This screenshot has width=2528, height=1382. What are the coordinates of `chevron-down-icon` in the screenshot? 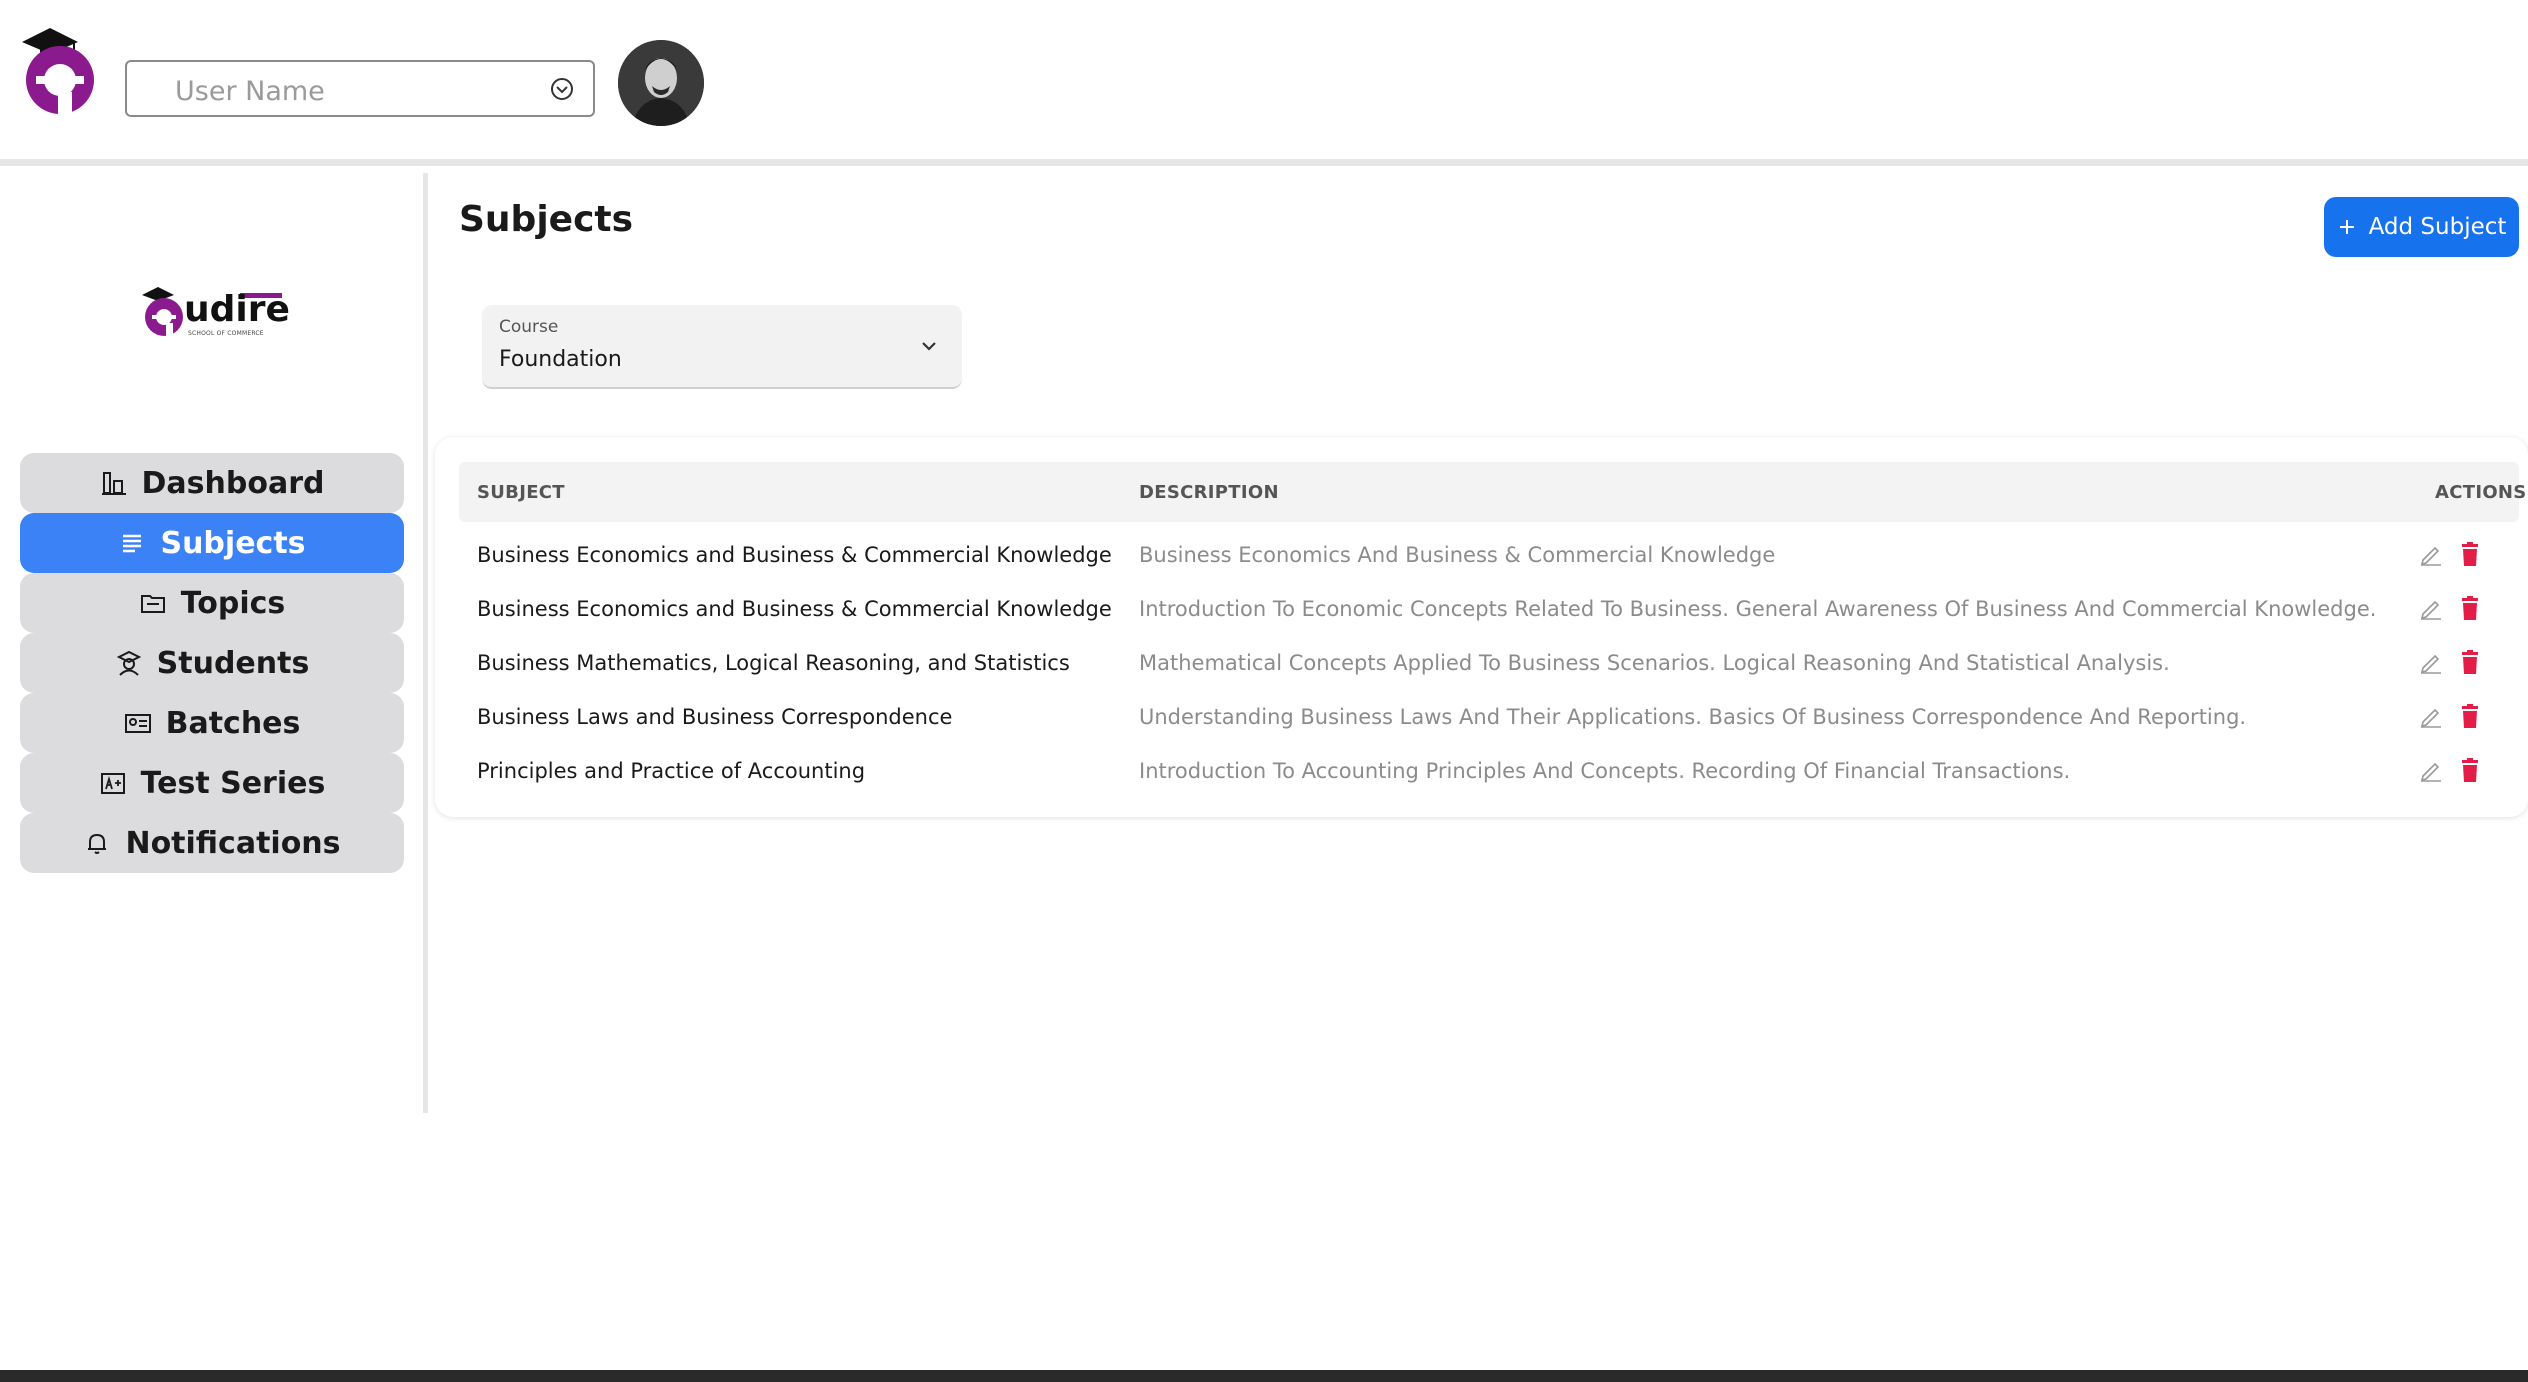 It's located at (929, 346).